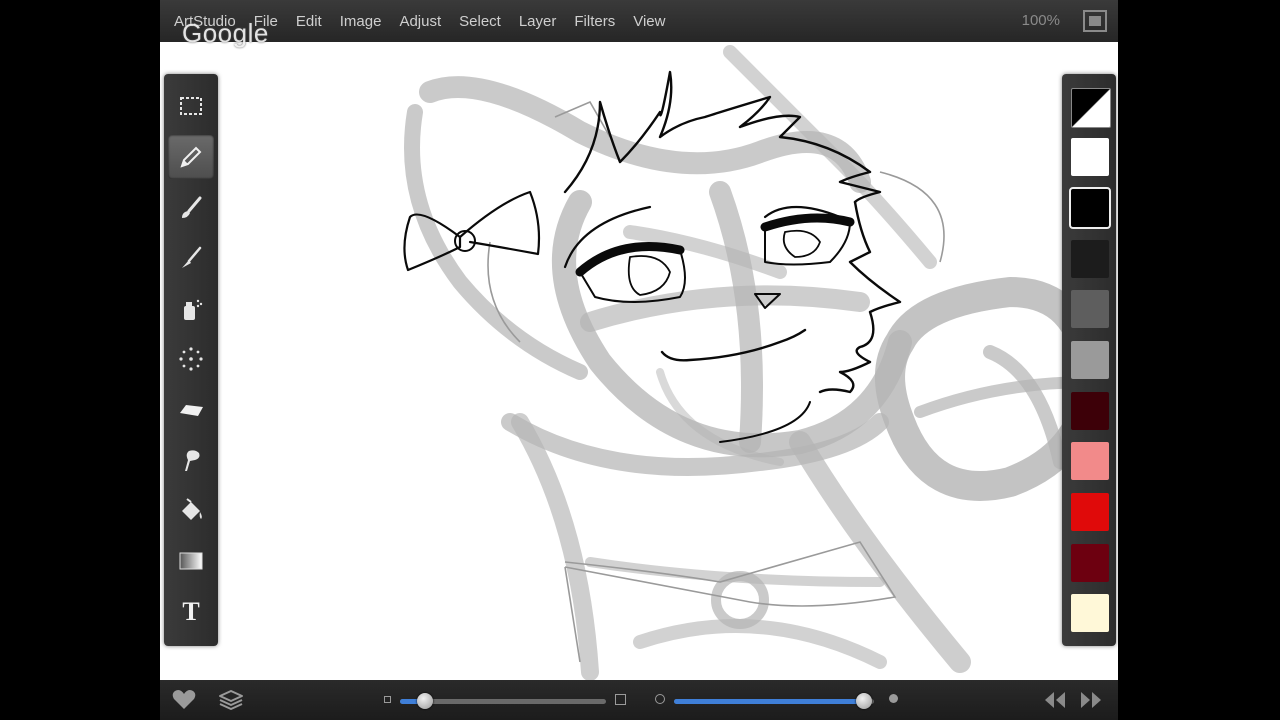 The height and width of the screenshot is (720, 1280). I want to click on brush-size-knob, so click(424, 701).